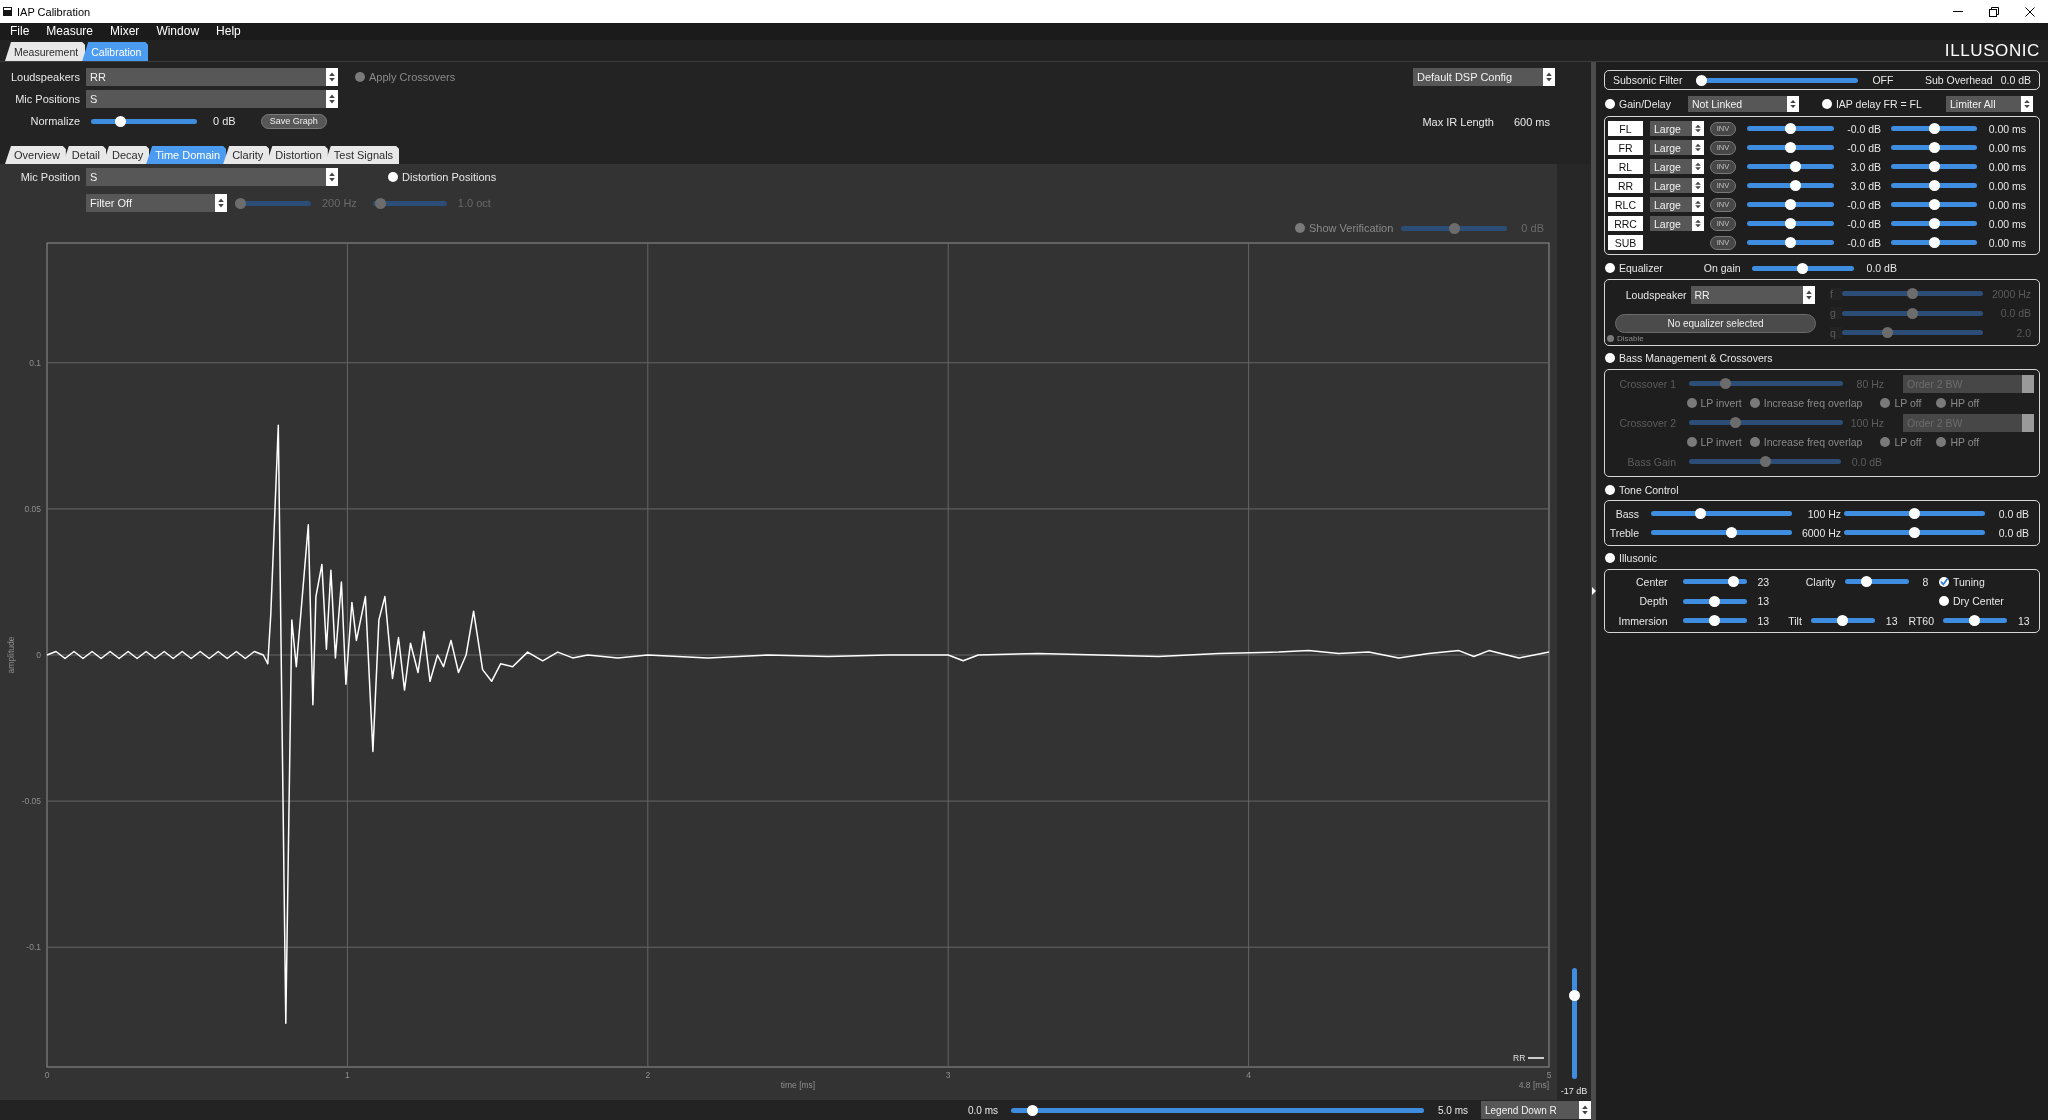 This screenshot has height=1120, width=2048. Describe the element at coordinates (1715, 323) in the screenshot. I see `equalizer-status-button: No equalizer selected` at that location.